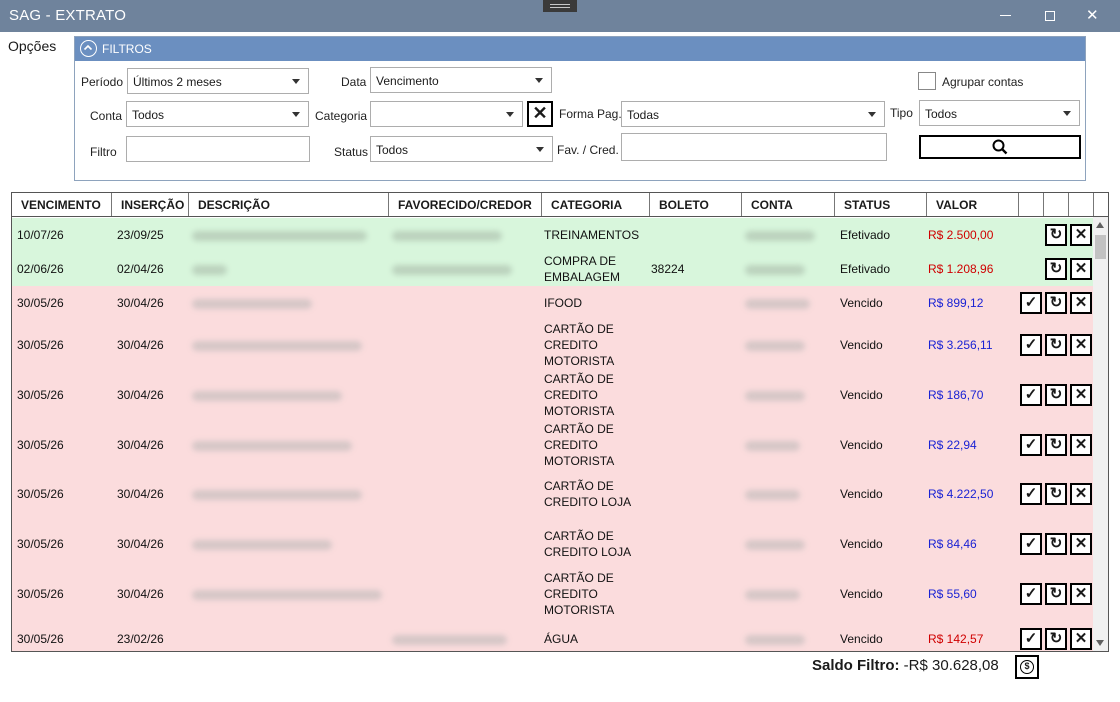  I want to click on col-categoria: CATEGORIA, so click(596, 204).